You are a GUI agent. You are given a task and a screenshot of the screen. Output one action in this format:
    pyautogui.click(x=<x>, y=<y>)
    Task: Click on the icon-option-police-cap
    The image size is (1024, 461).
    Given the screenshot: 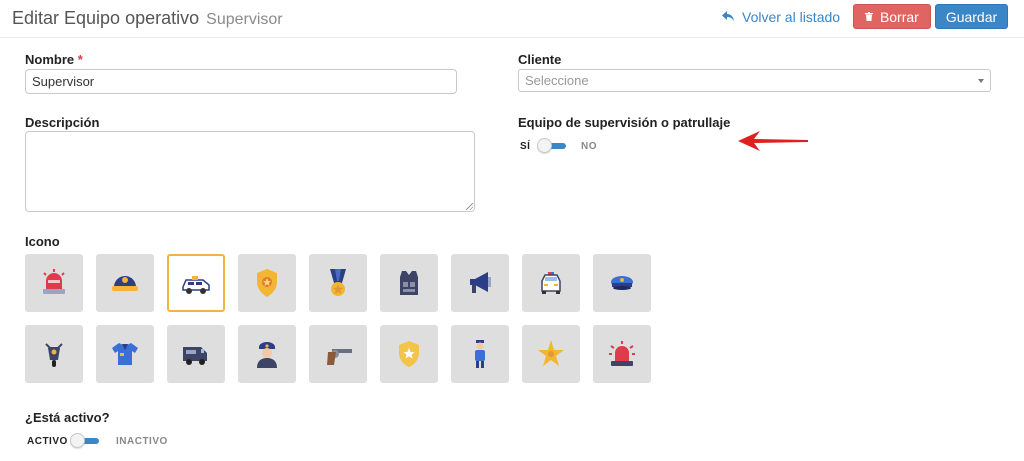 What is the action you would take?
    pyautogui.click(x=622, y=283)
    